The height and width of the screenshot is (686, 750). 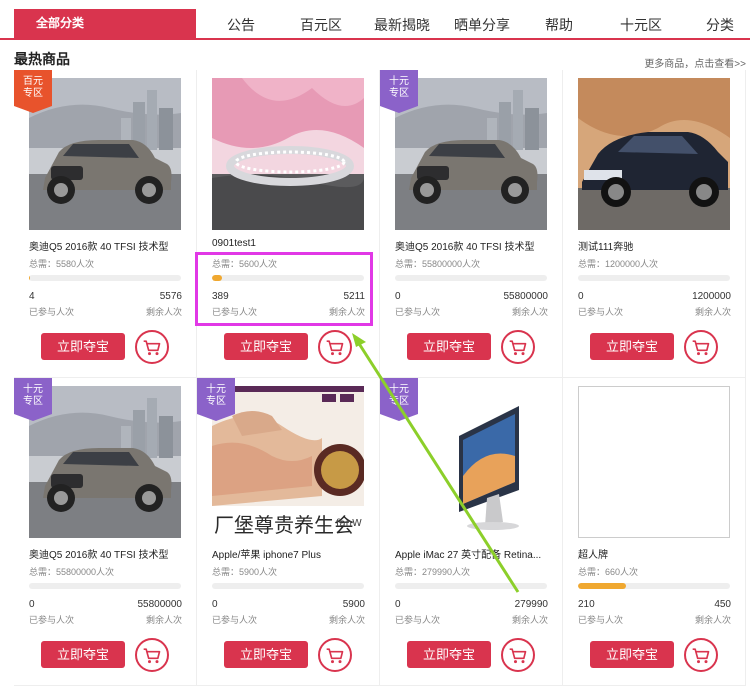 What do you see at coordinates (288, 154) in the screenshot?
I see `product-image-diamond-ring` at bounding box center [288, 154].